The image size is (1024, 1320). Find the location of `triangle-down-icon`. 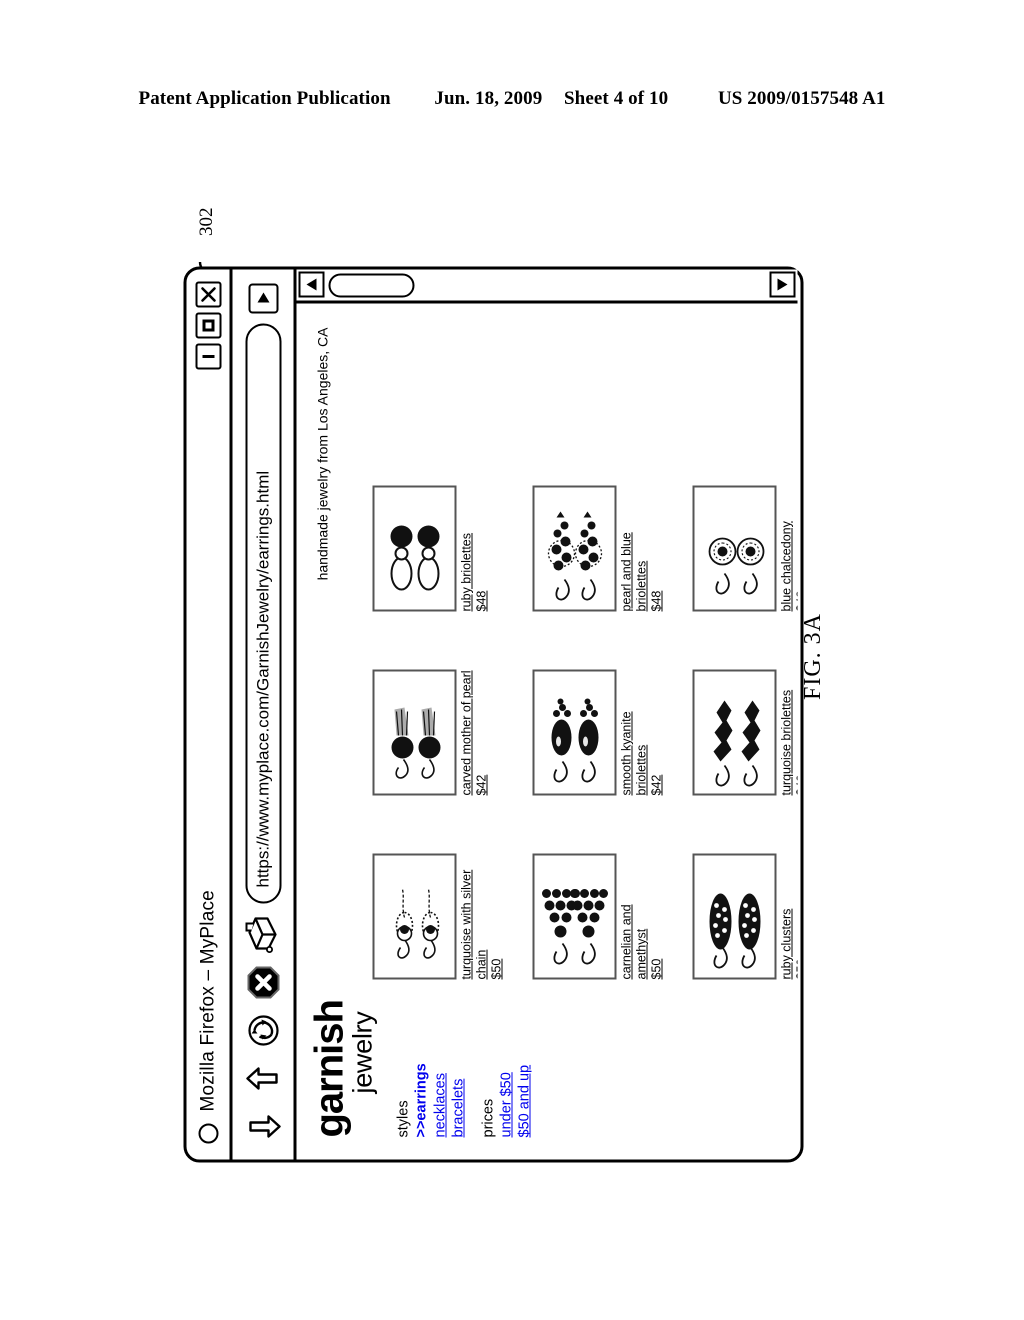

triangle-down-icon is located at coordinates (782, 285).